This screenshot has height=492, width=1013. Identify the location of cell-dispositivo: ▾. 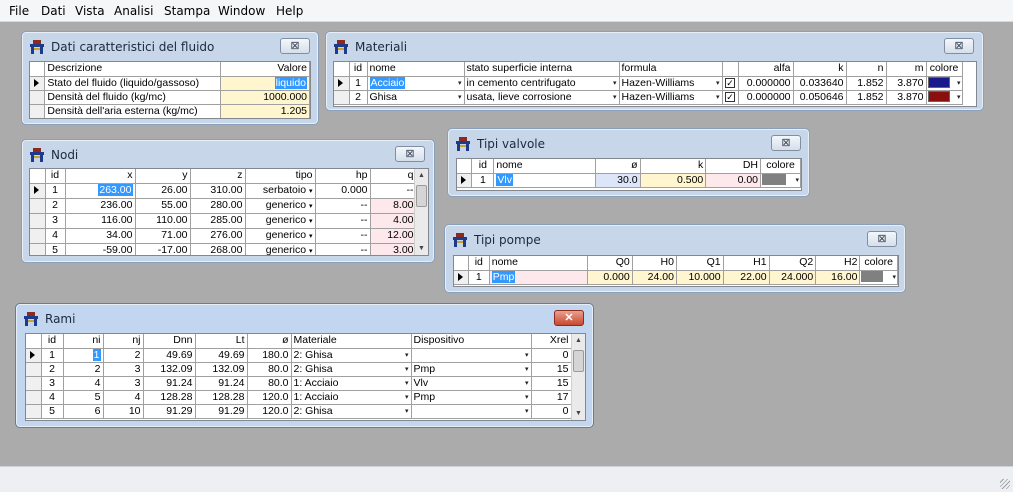
(471, 355).